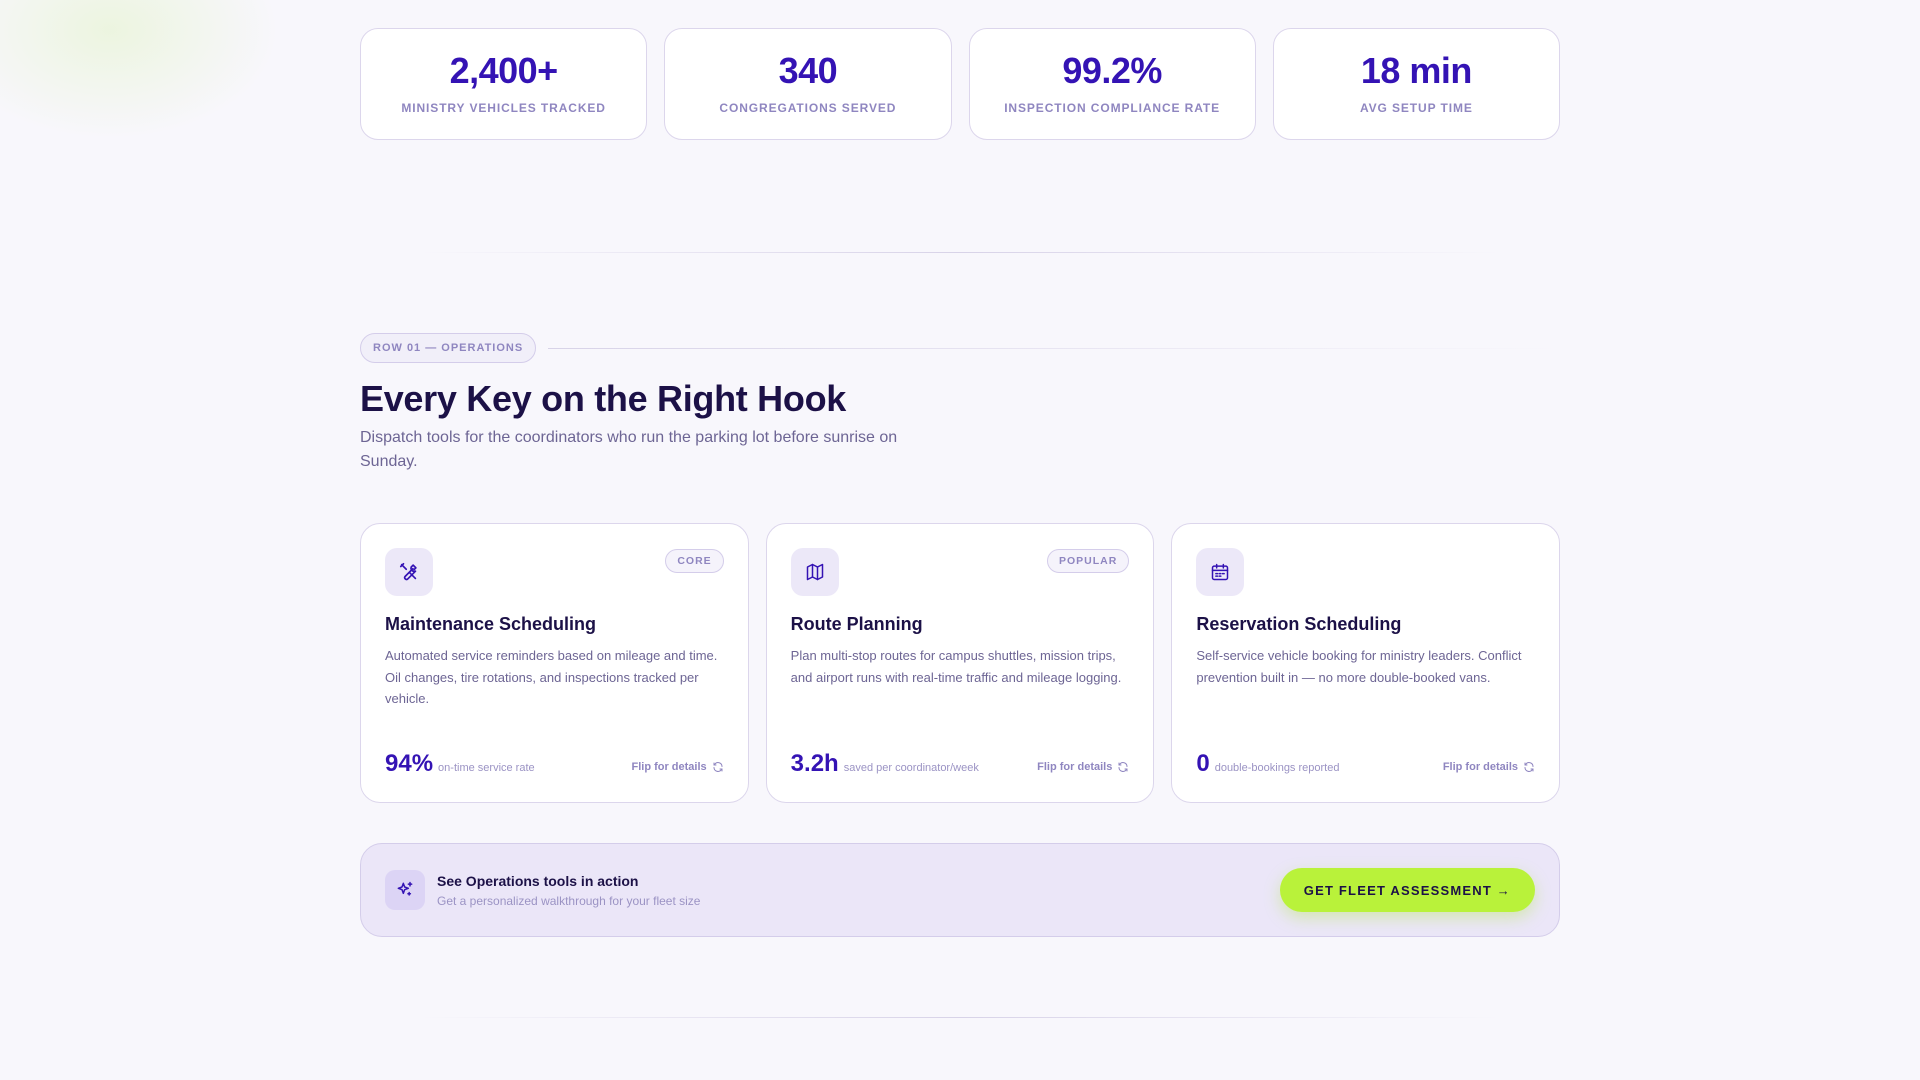  What do you see at coordinates (503, 108) in the screenshot?
I see `stat-label: MINISTRY VEHICLES TRACKED` at bounding box center [503, 108].